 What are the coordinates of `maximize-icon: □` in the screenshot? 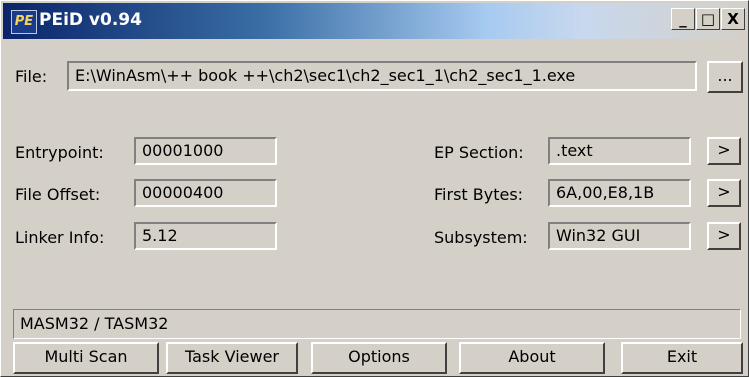 It's located at (708, 19).